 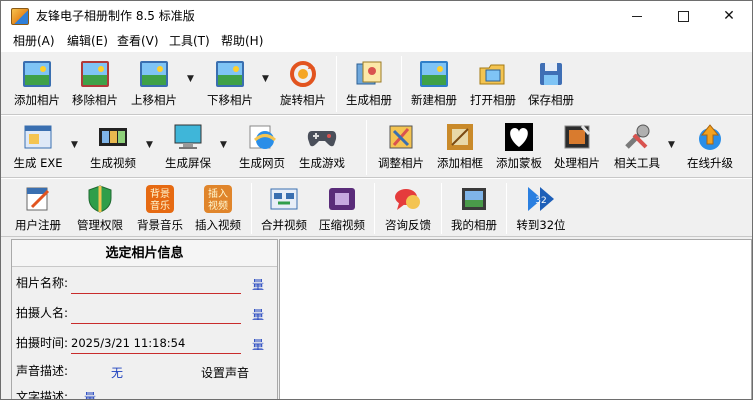 What do you see at coordinates (710, 137) in the screenshot?
I see `online-upgrade-icon` at bounding box center [710, 137].